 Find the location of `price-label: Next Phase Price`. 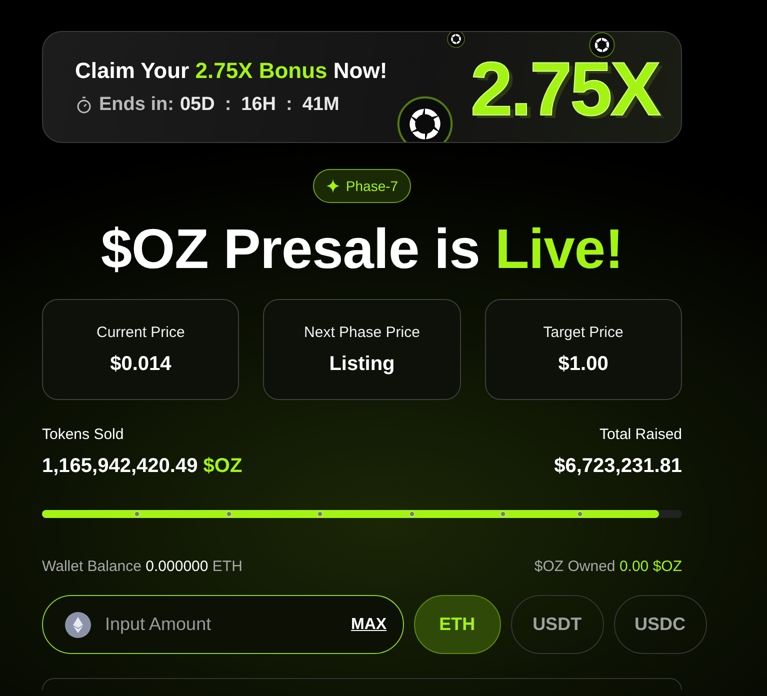

price-label: Next Phase Price is located at coordinates (362, 332).